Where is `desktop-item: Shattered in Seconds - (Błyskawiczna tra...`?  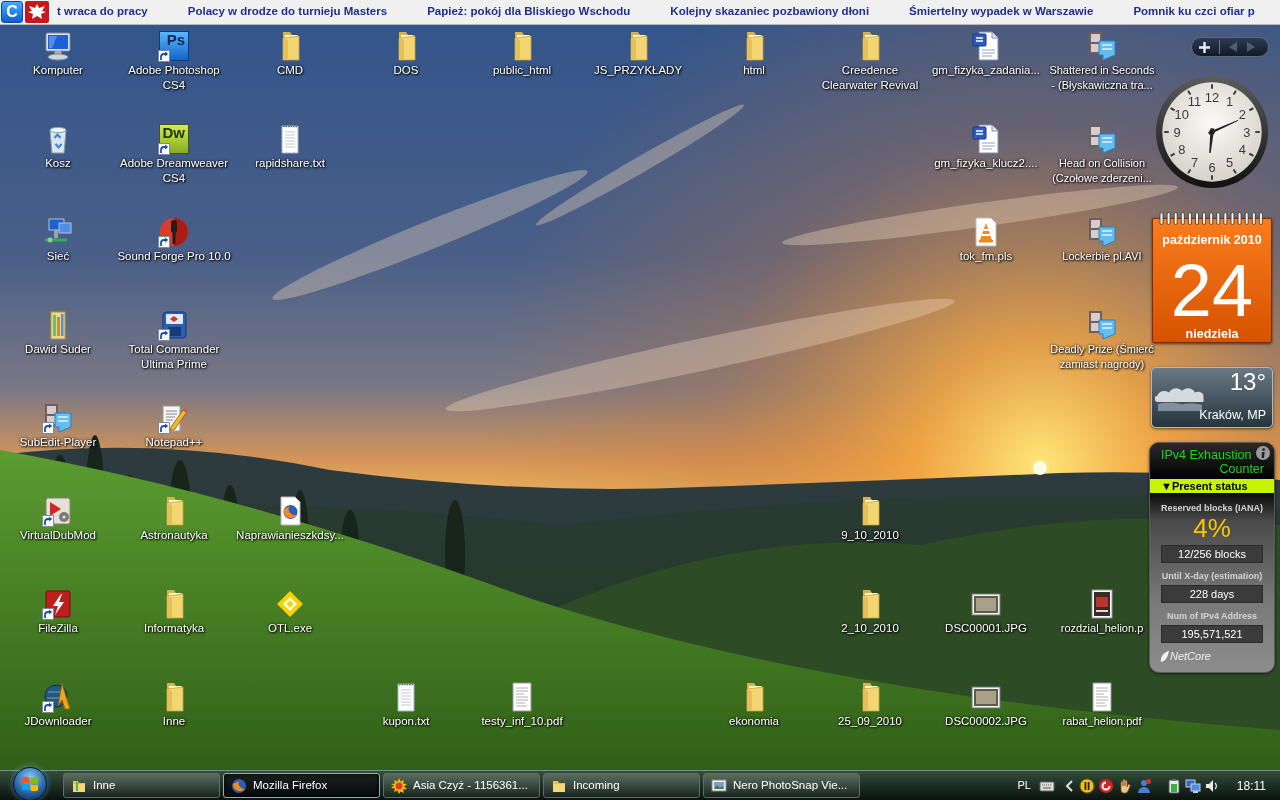 desktop-item: Shattered in Seconds - (Błyskawiczna tra... is located at coordinates (1102, 61).